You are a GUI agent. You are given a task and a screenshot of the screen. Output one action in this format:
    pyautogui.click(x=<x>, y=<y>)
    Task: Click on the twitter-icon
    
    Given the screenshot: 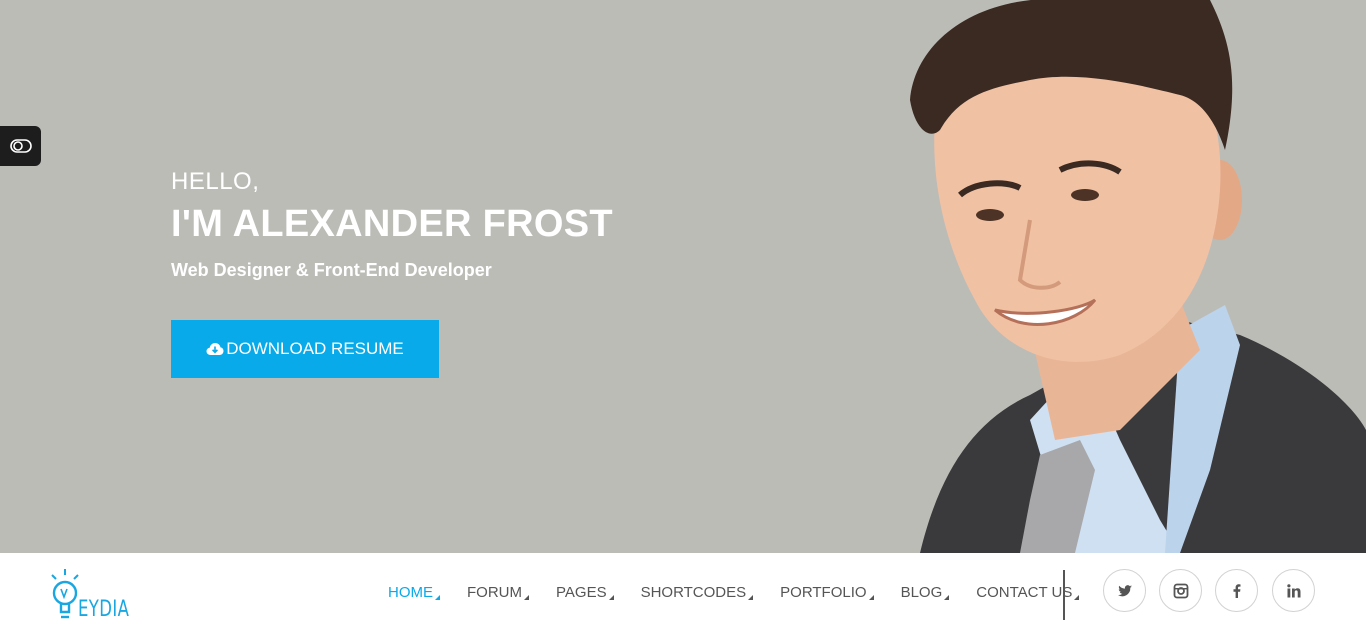 What is the action you would take?
    pyautogui.click(x=1124, y=590)
    